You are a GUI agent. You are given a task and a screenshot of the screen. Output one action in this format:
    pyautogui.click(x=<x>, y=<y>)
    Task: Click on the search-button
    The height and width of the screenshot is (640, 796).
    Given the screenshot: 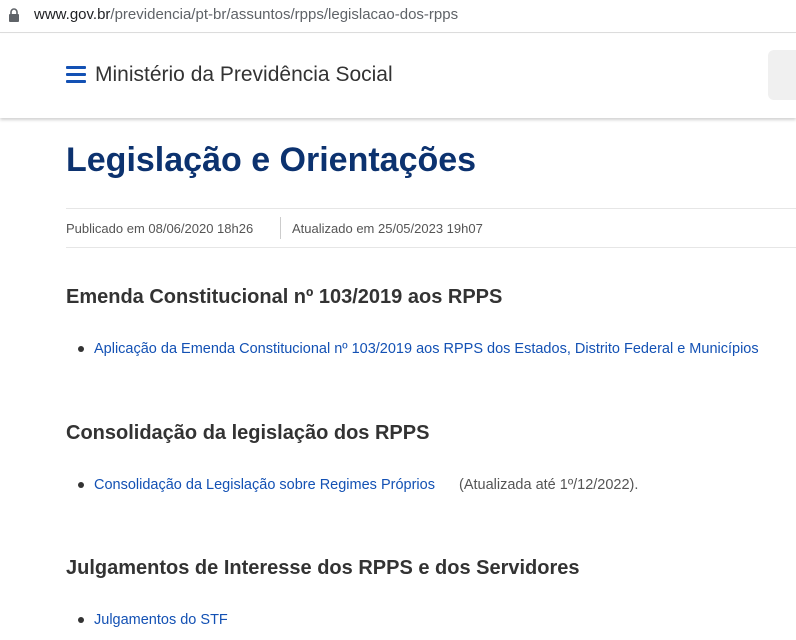 What is the action you would take?
    pyautogui.click(x=782, y=75)
    